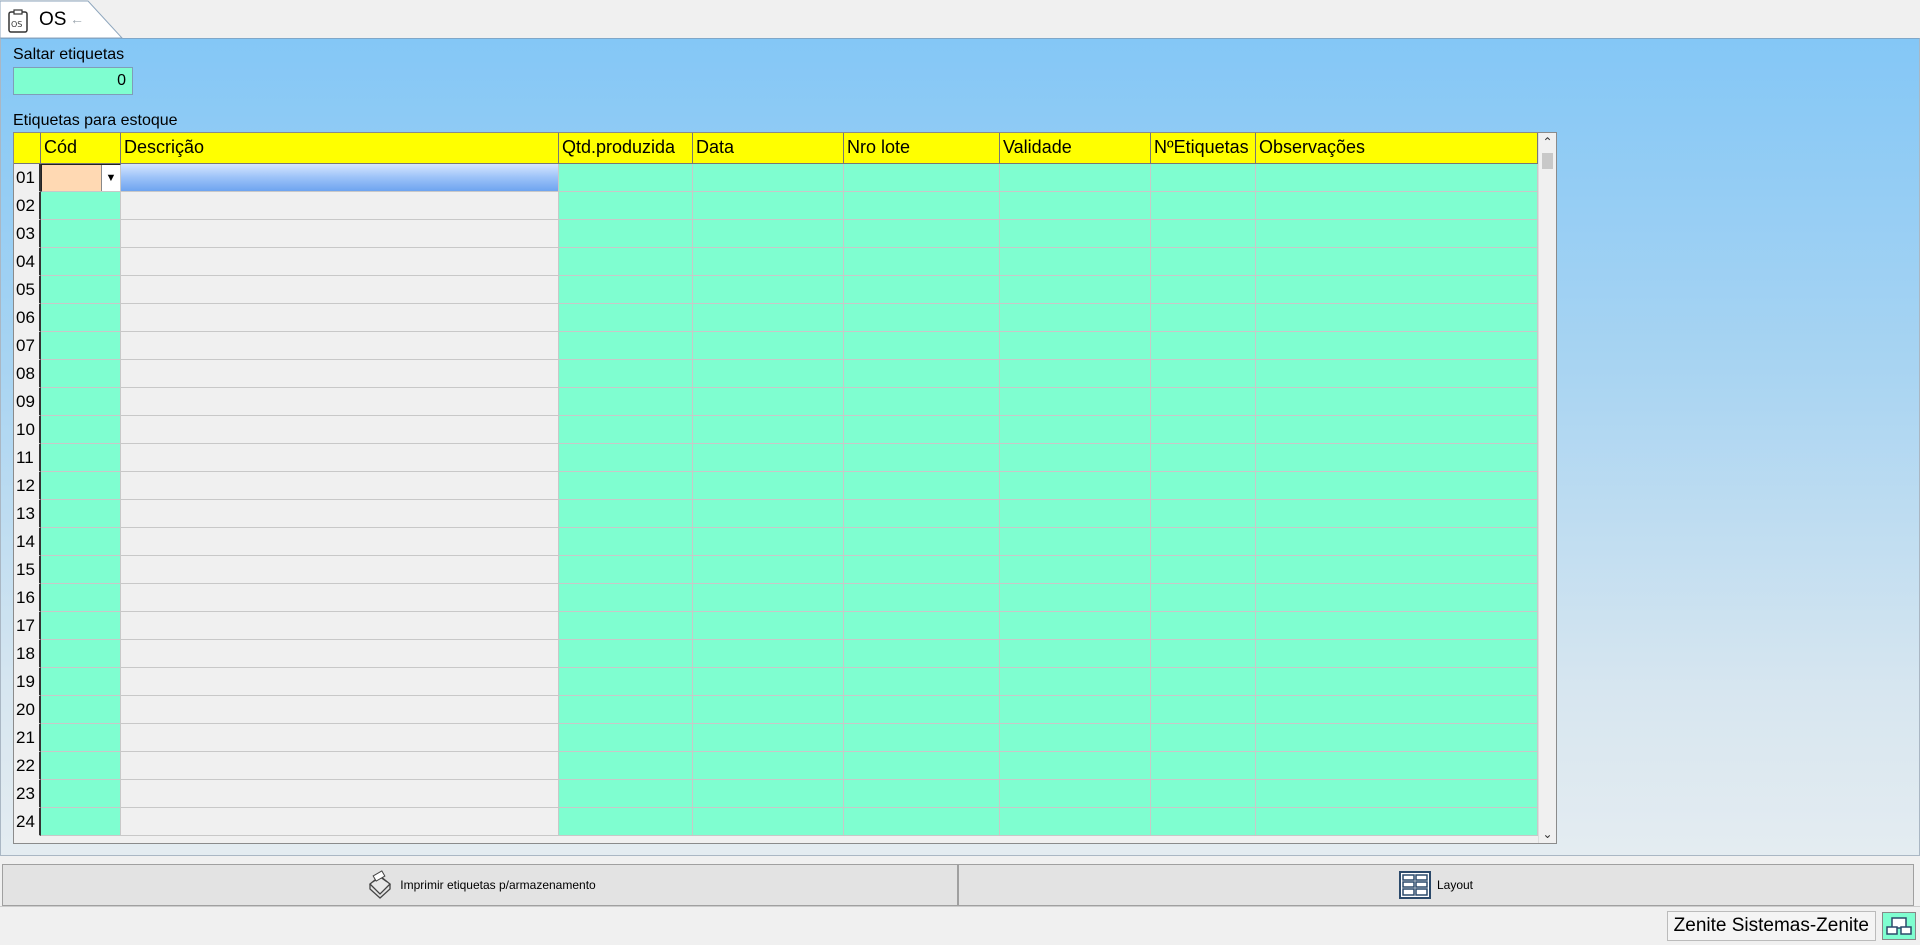  Describe the element at coordinates (110, 178) in the screenshot. I see `chevron-down-icon: ▼` at that location.